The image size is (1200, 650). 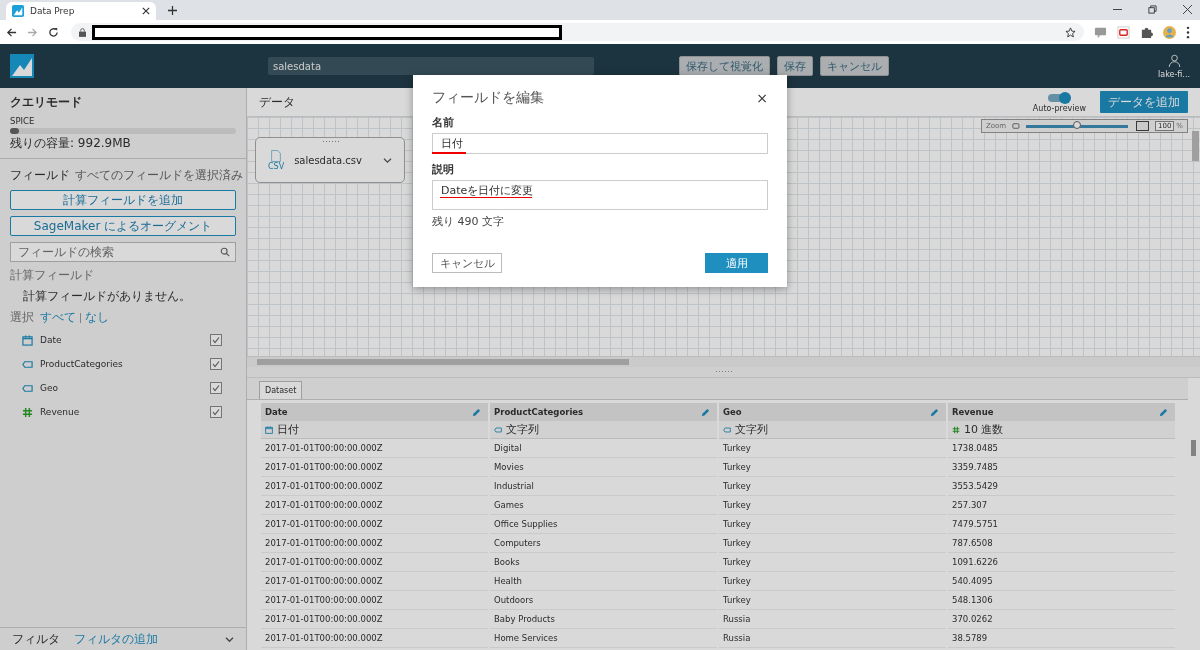 I want to click on description-field: Dateを日付に変更, so click(x=600, y=194).